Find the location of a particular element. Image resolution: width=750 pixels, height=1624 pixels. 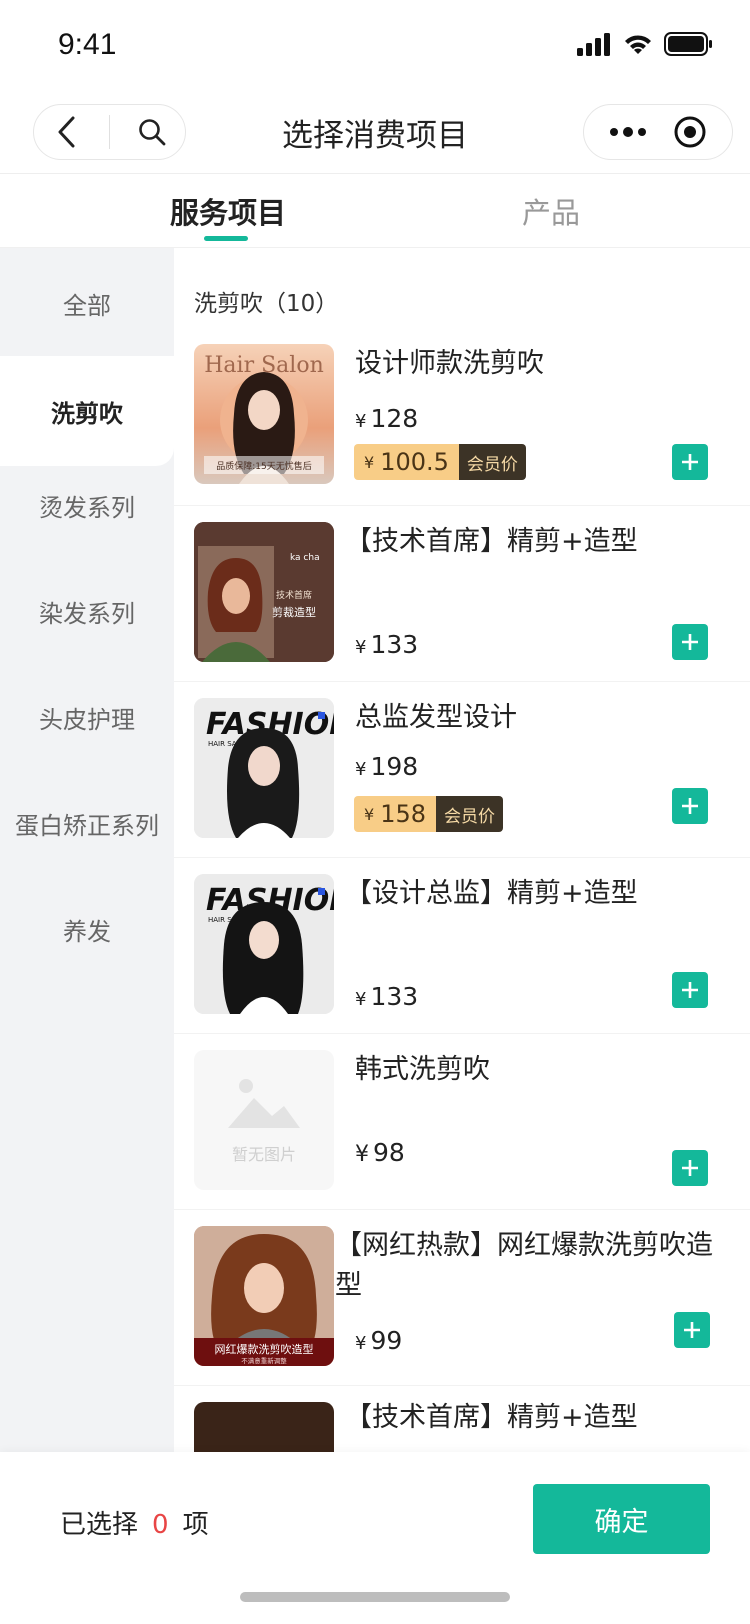

product-price: ¥98 is located at coordinates (380, 1152).